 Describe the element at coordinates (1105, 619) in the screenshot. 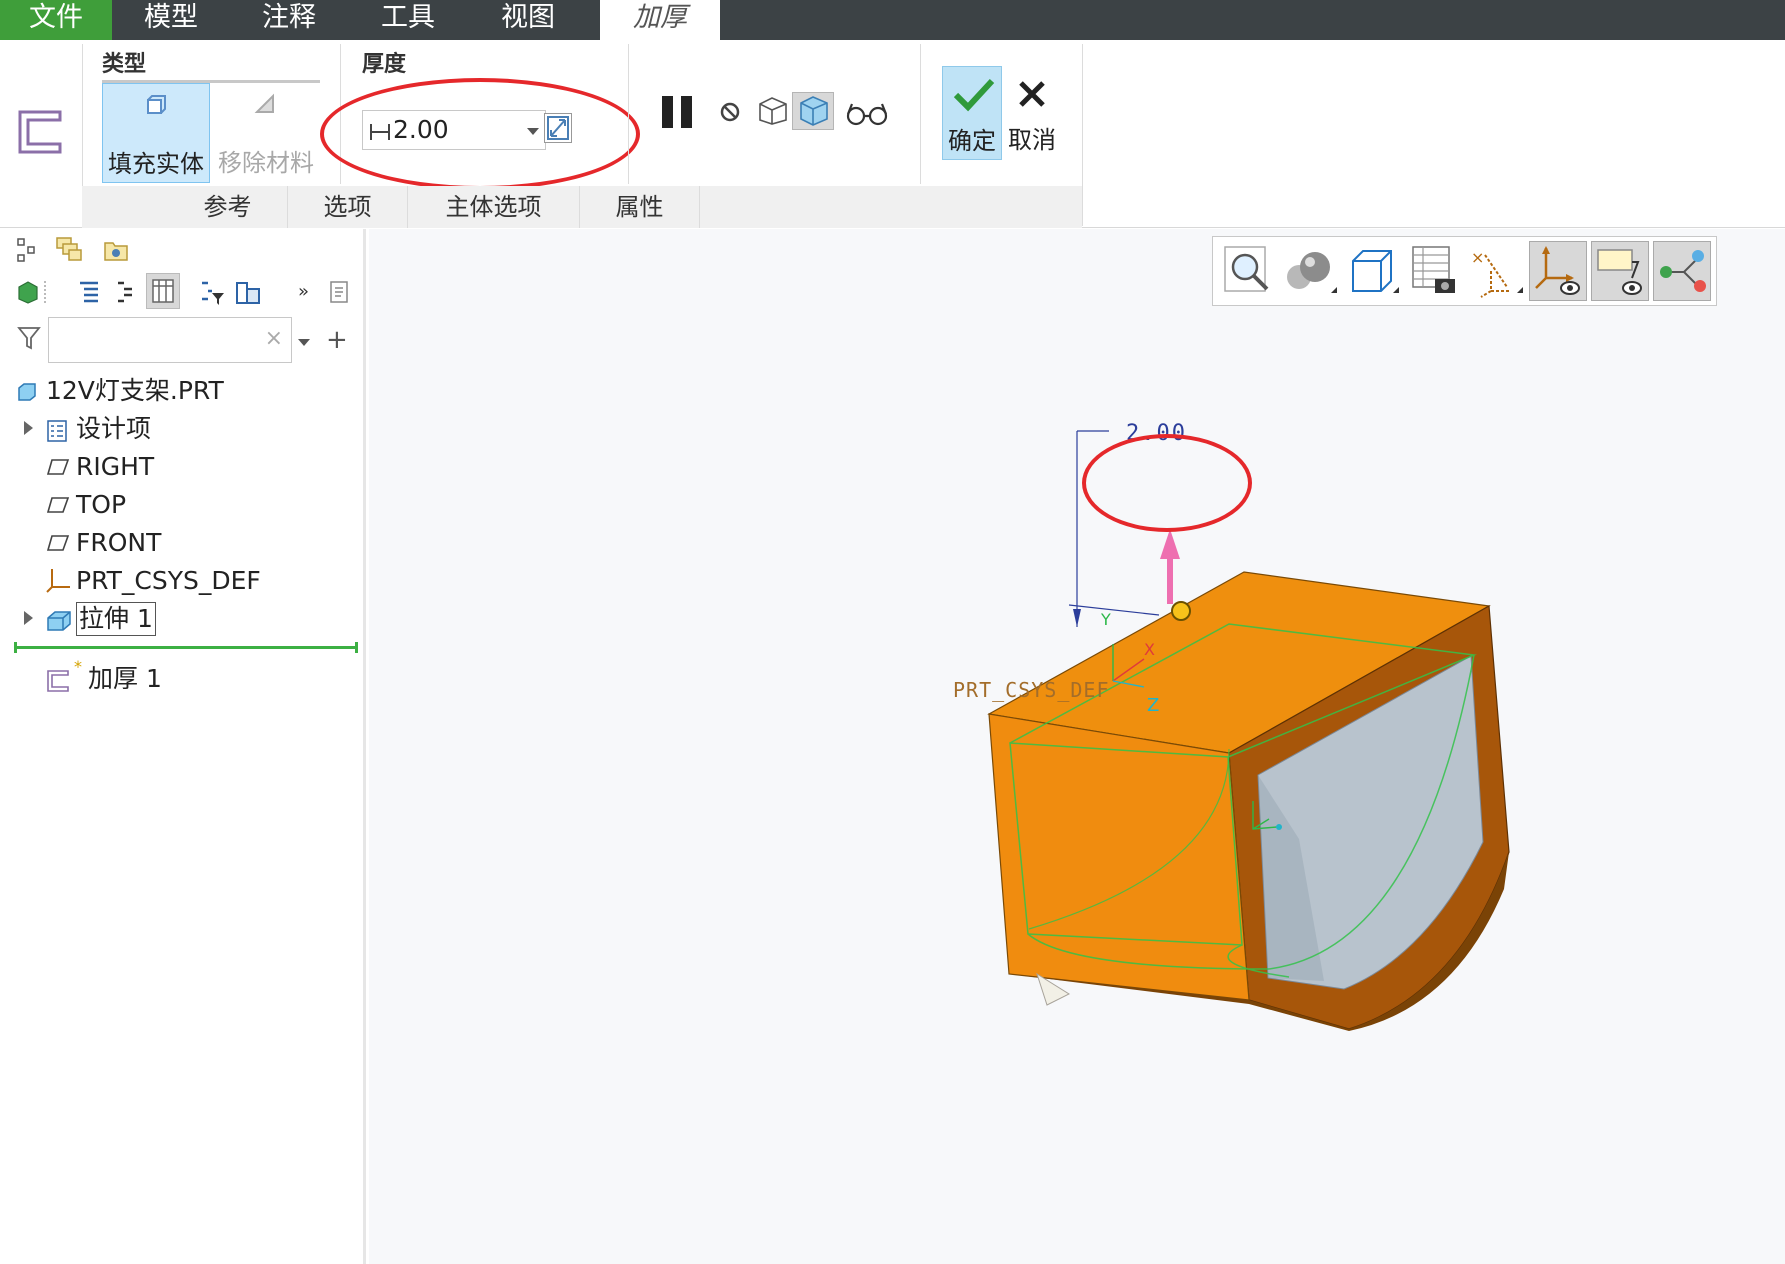

I see `csys-y-label: Y` at that location.